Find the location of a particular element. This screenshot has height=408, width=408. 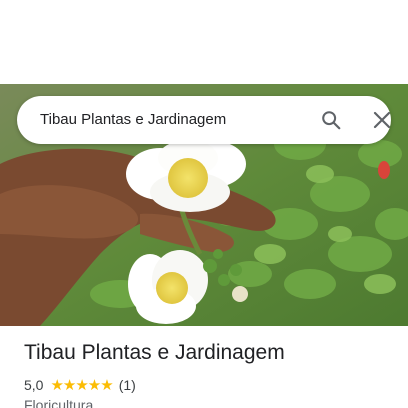

rating-row: 5,0 ★★★★★ (1) is located at coordinates (80, 385).